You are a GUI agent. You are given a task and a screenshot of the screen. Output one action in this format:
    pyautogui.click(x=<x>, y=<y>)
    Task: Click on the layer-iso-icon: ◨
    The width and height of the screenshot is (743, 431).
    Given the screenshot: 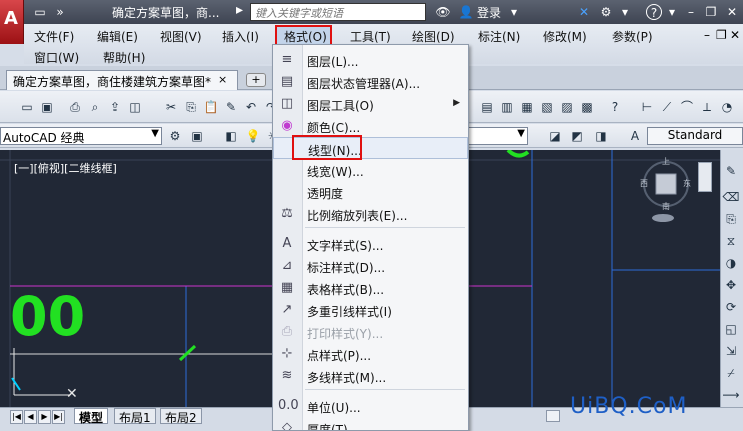 What is the action you would take?
    pyautogui.click(x=601, y=136)
    